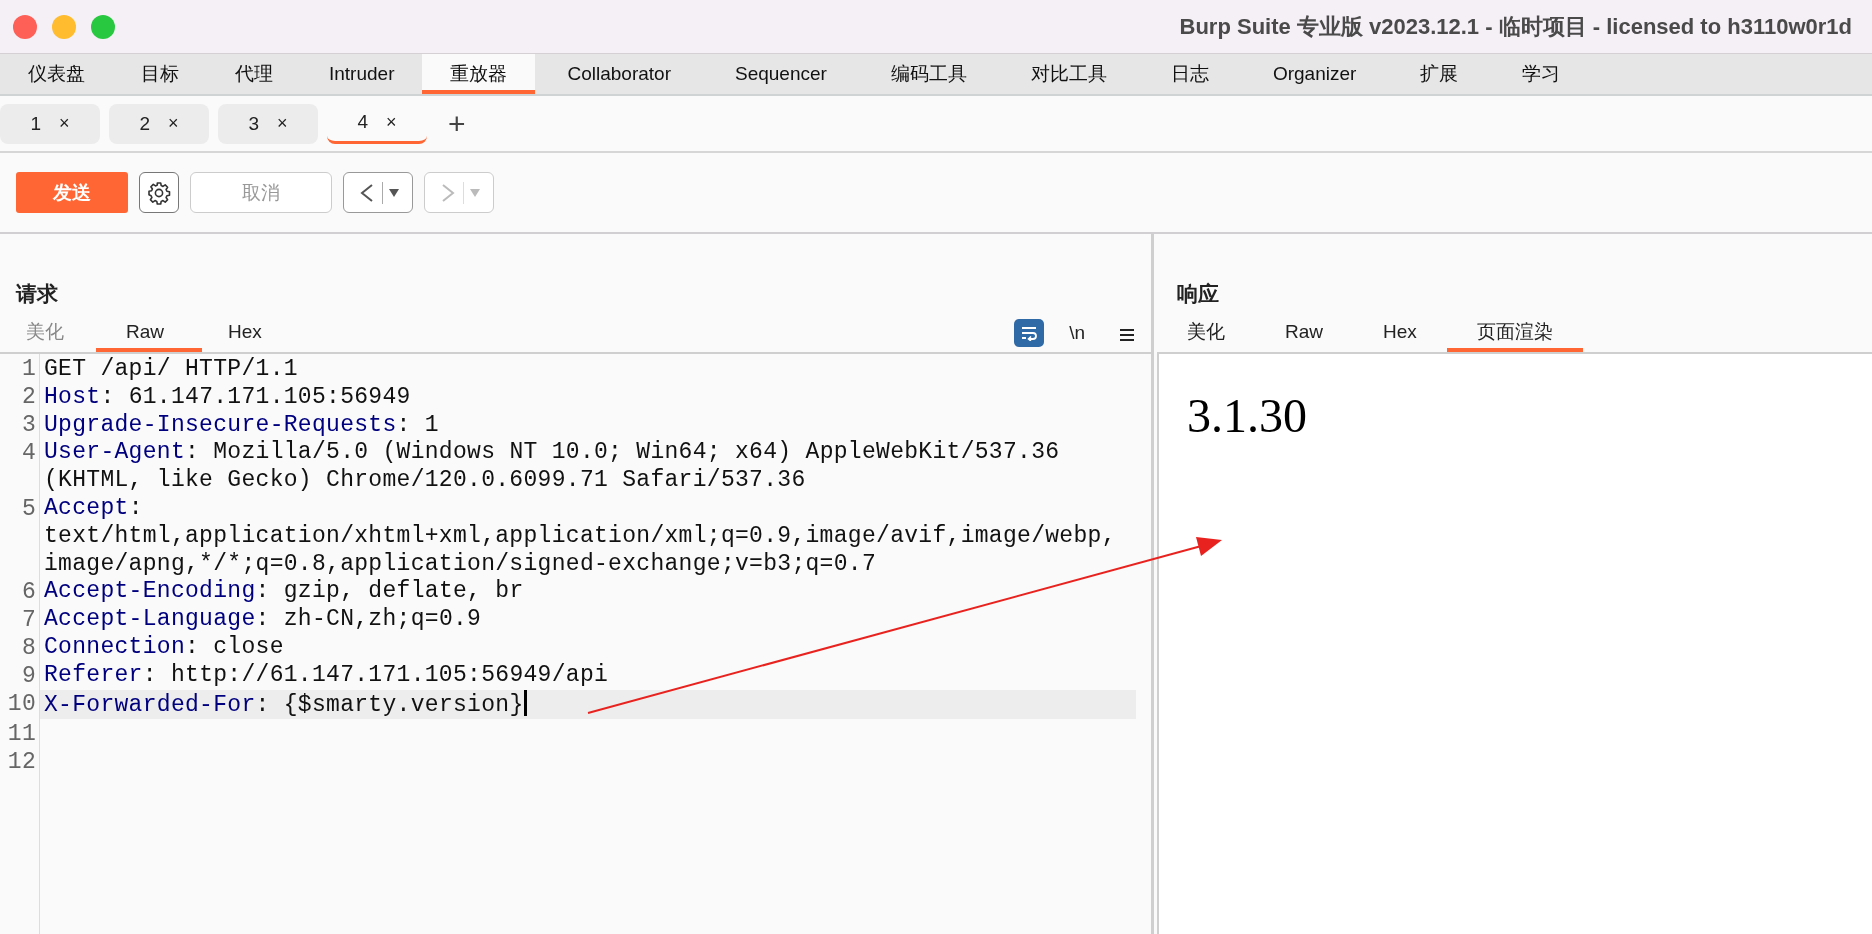 The image size is (1872, 934). What do you see at coordinates (28, 593) in the screenshot?
I see `line-number: 6` at bounding box center [28, 593].